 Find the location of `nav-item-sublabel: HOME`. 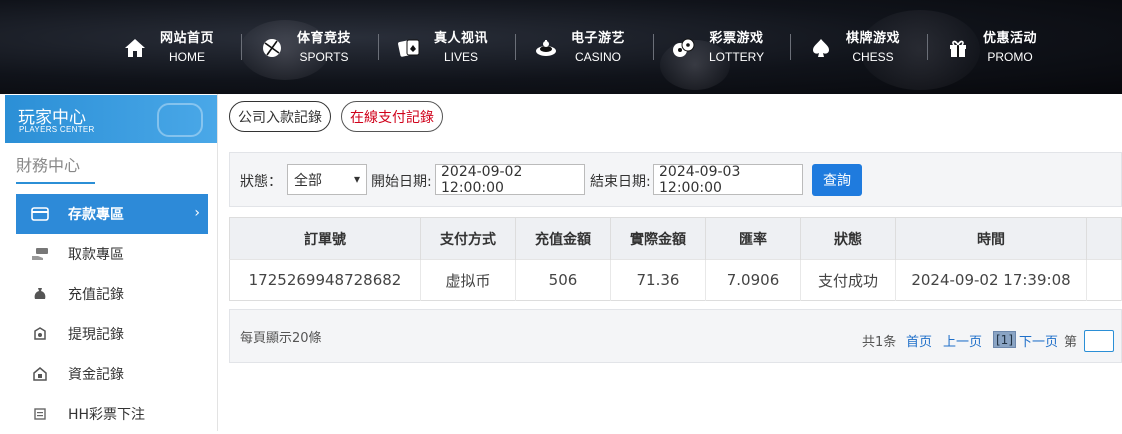

nav-item-sublabel: HOME is located at coordinates (187, 57).